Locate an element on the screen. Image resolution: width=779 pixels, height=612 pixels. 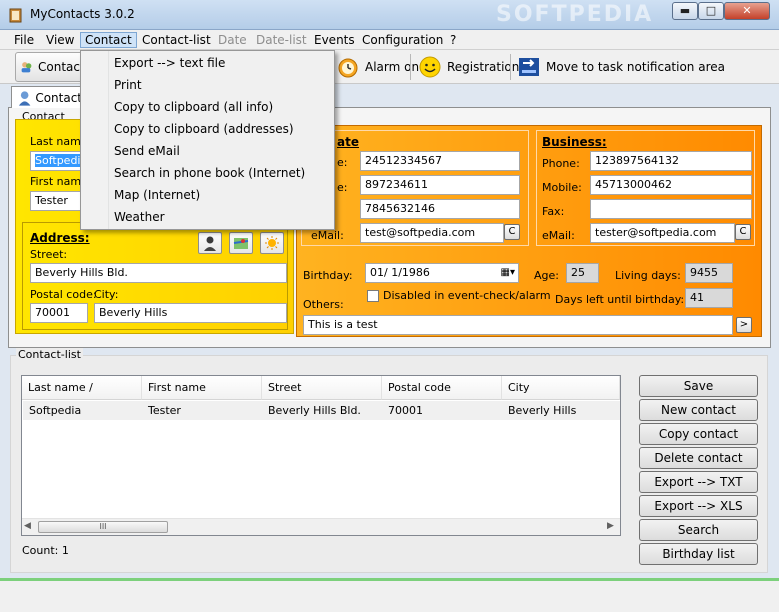
menu-contact: Contact is located at coordinates (108, 40).